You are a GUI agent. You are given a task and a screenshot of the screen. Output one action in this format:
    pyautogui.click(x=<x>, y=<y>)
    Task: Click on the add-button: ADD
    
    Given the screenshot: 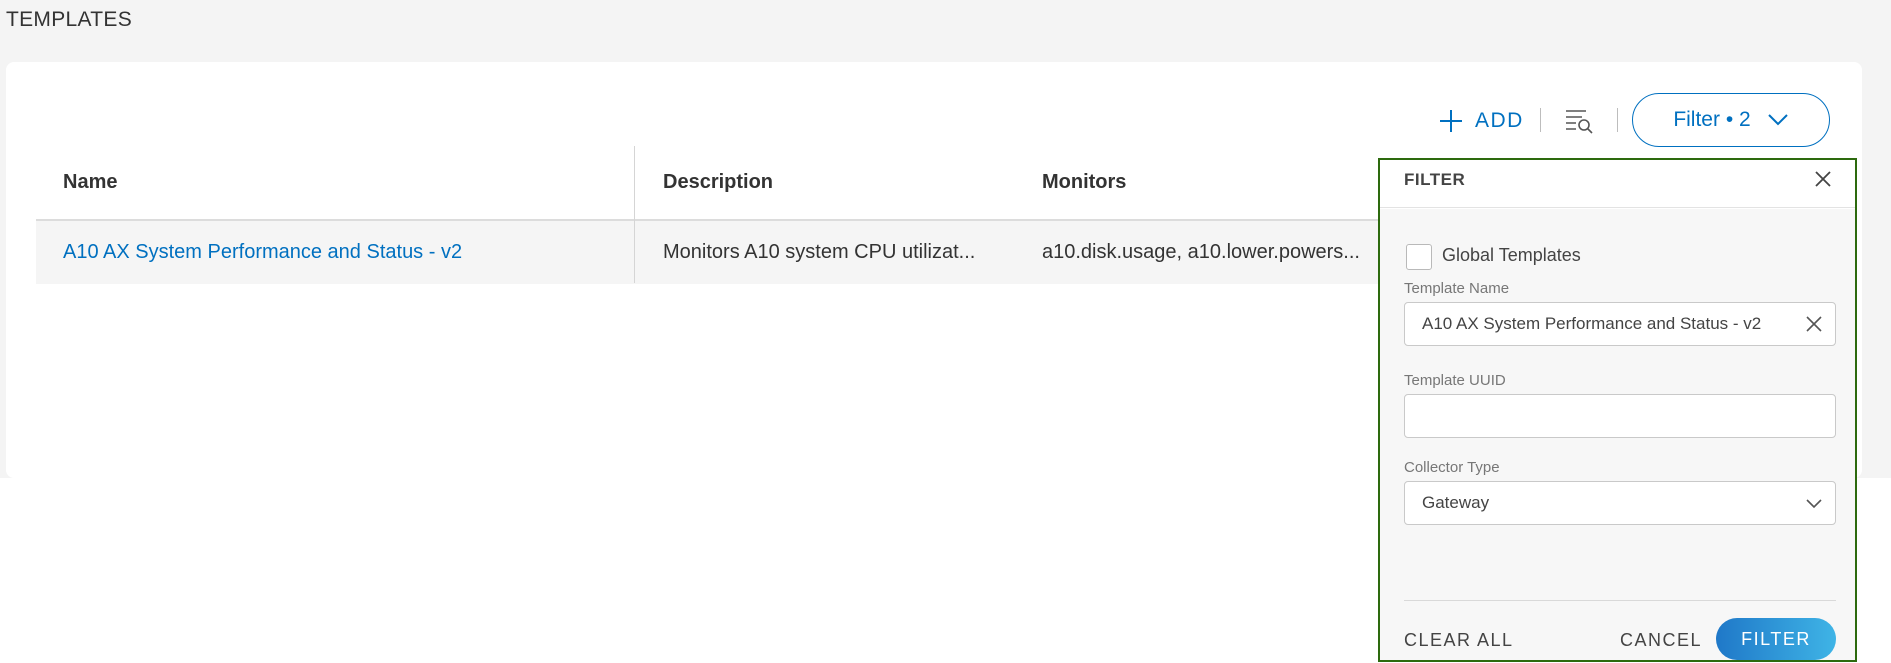 What is the action you would take?
    pyautogui.click(x=1480, y=121)
    